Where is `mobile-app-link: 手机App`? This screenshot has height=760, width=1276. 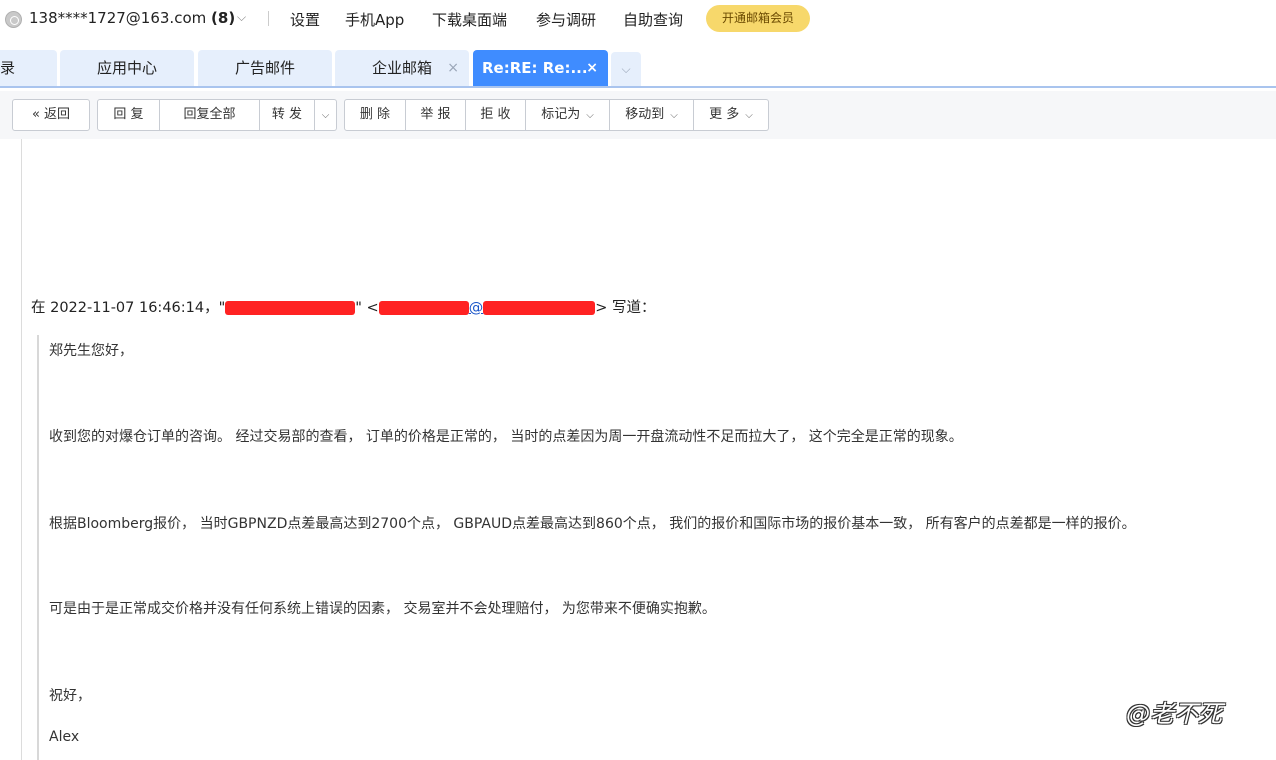
mobile-app-link: 手机App is located at coordinates (374, 19).